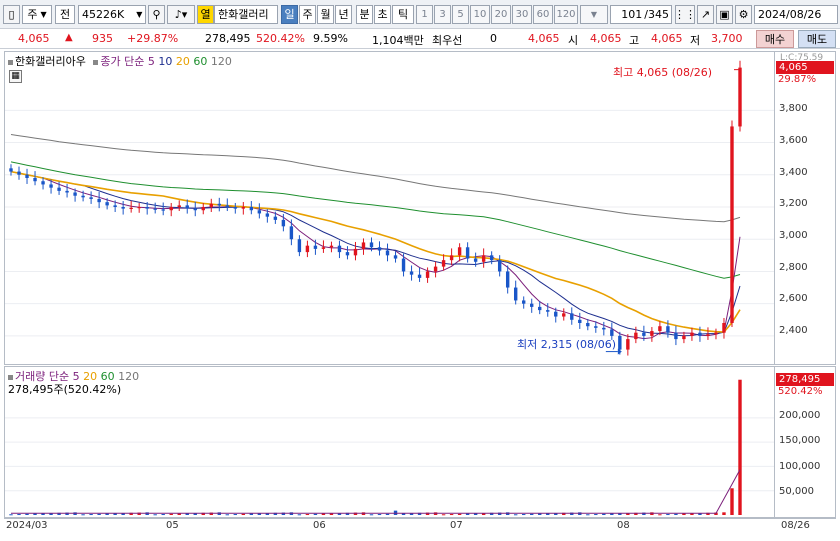 This screenshot has width=840, height=541. Describe the element at coordinates (594, 14) in the screenshot. I see `interval-dropdown: ▼` at that location.